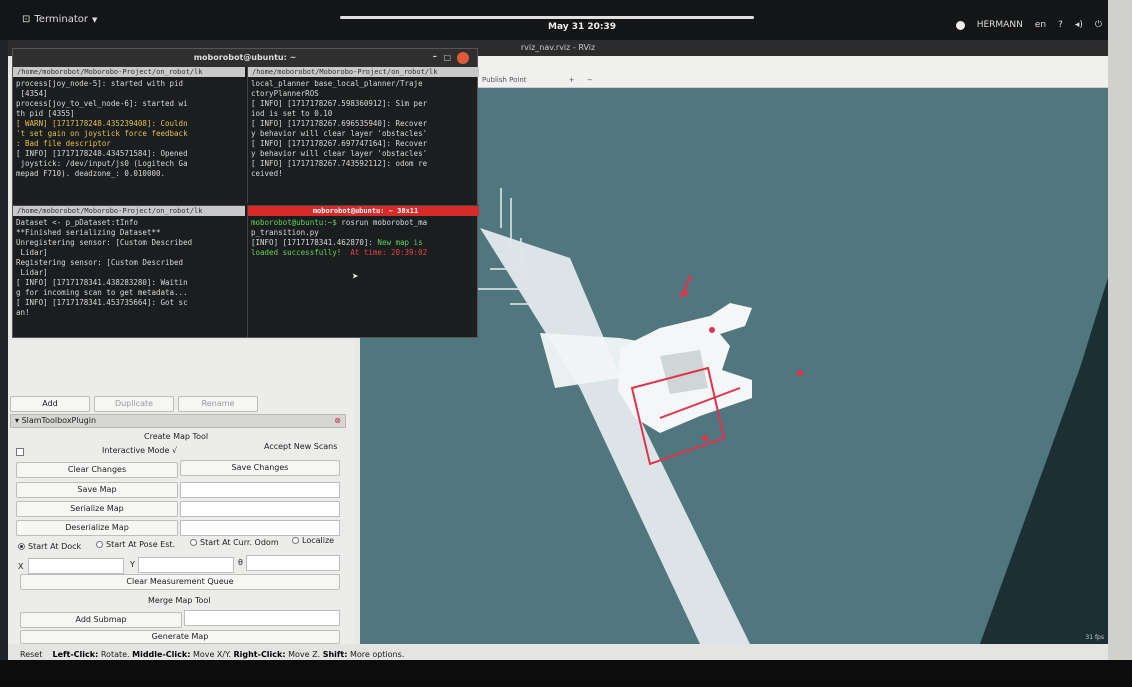  I want to click on status-shift-value: More options., so click(377, 654).